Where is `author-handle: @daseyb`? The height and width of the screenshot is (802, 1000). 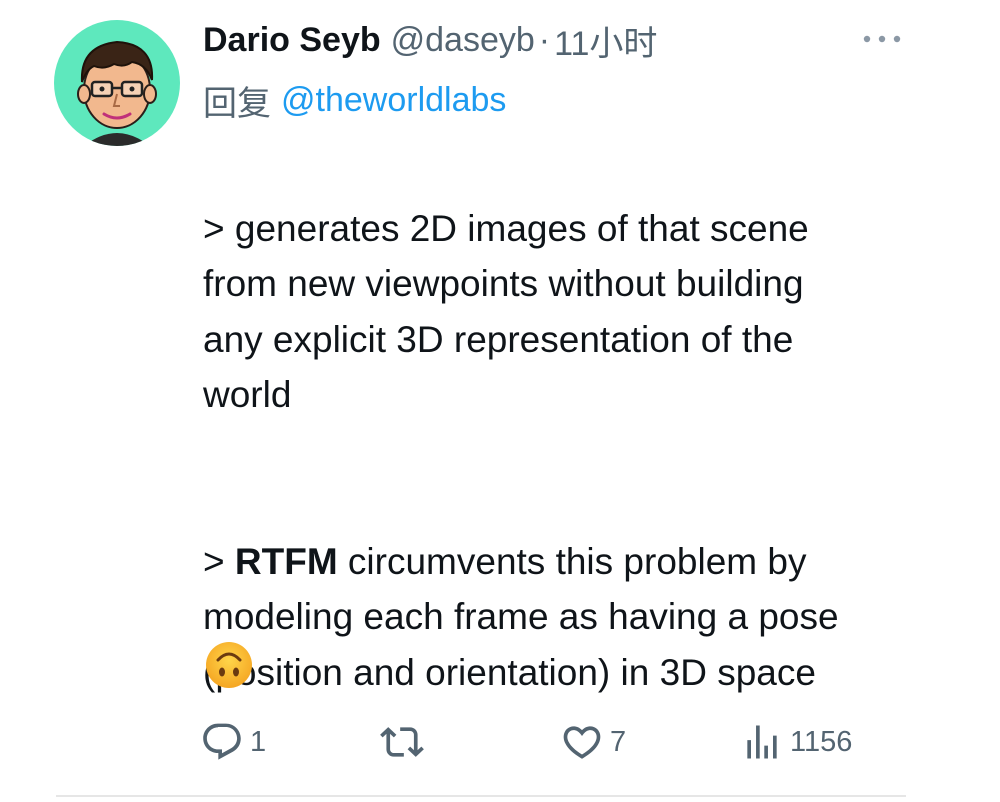
author-handle: @daseyb is located at coordinates (463, 40).